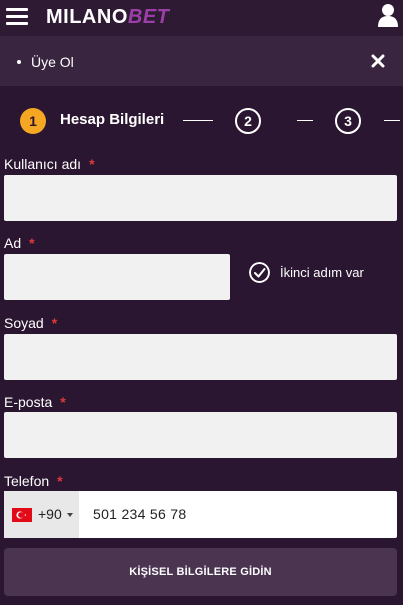 This screenshot has height=605, width=403. What do you see at coordinates (52, 62) in the screenshot?
I see `page-title: Üye Ol` at bounding box center [52, 62].